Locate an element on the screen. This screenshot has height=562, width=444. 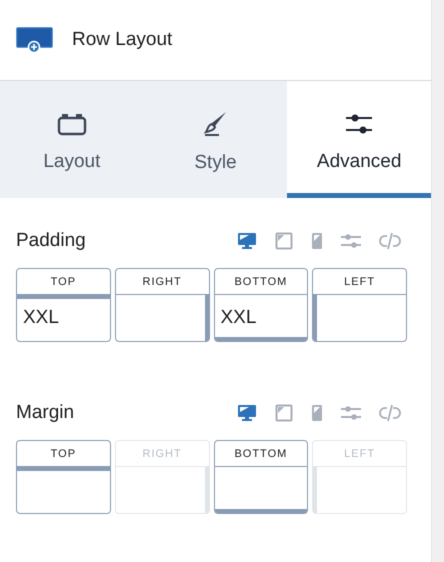
tab: Style is located at coordinates (216, 139).